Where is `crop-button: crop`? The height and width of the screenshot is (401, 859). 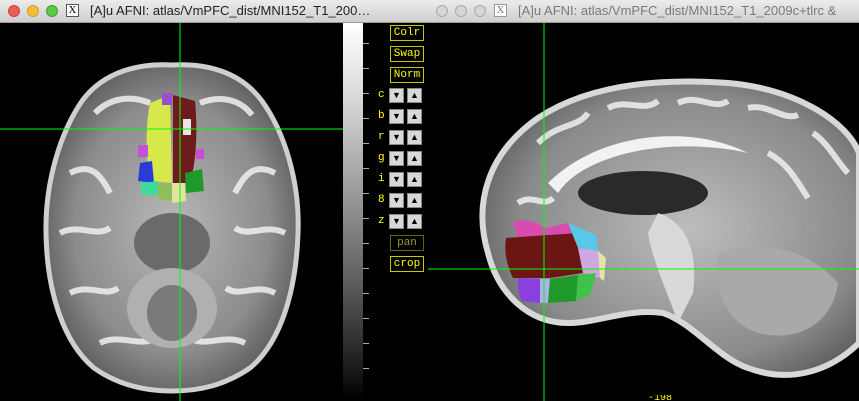
crop-button: crop is located at coordinates (407, 264).